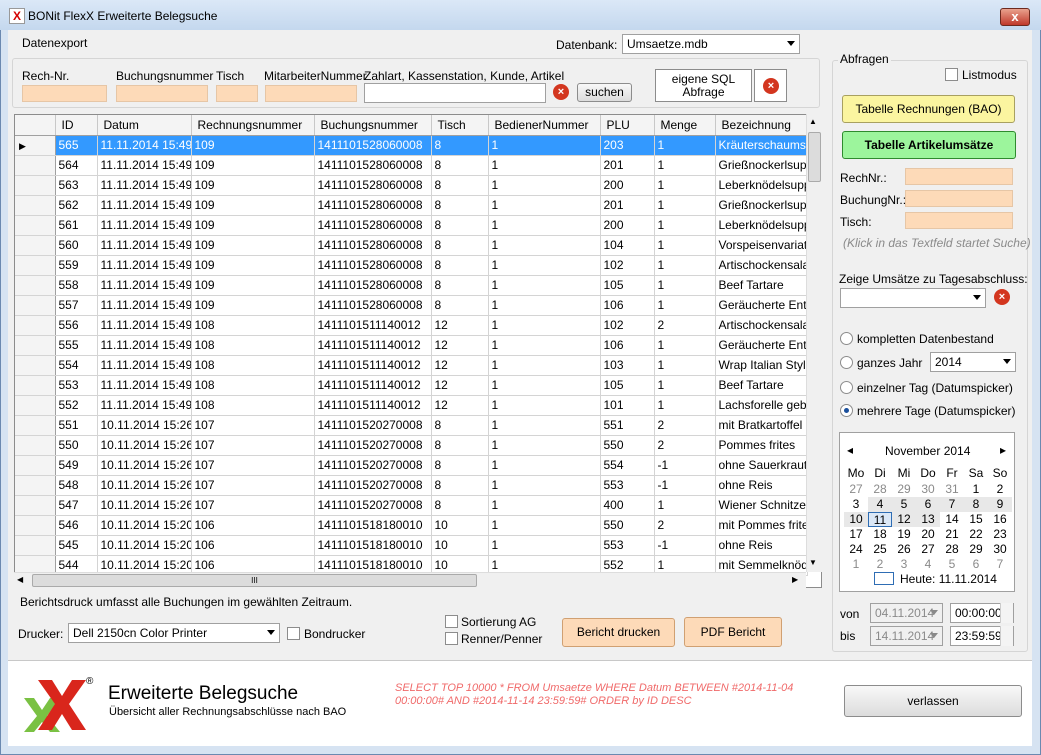  What do you see at coordinates (410, 580) in the screenshot?
I see `horizontal-scrollbar: ◀ III ▶` at bounding box center [410, 580].